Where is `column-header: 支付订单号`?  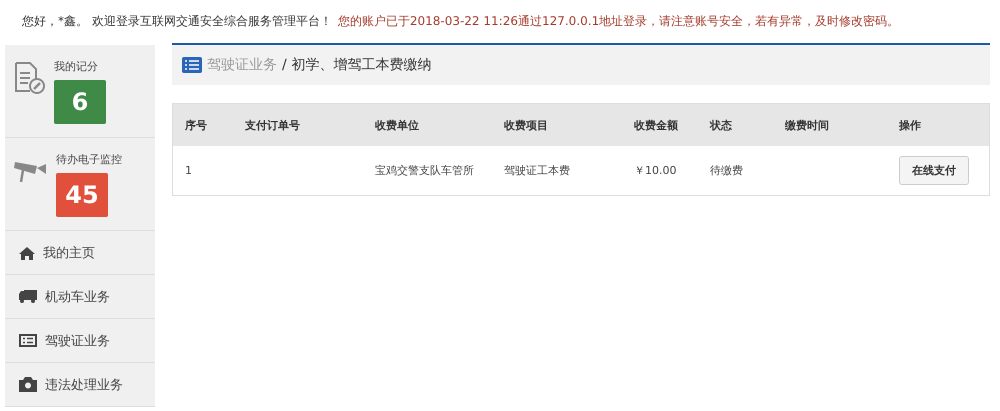
column-header: 支付订单号 is located at coordinates (273, 125).